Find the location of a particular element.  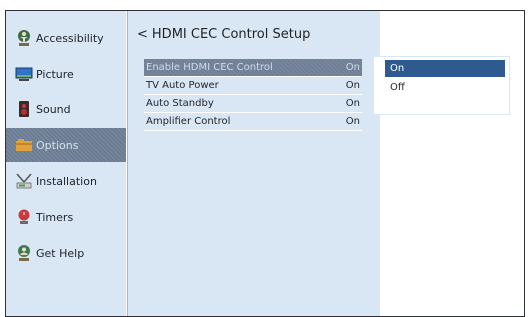

sidebar-item-label: Picture is located at coordinates (55, 74).